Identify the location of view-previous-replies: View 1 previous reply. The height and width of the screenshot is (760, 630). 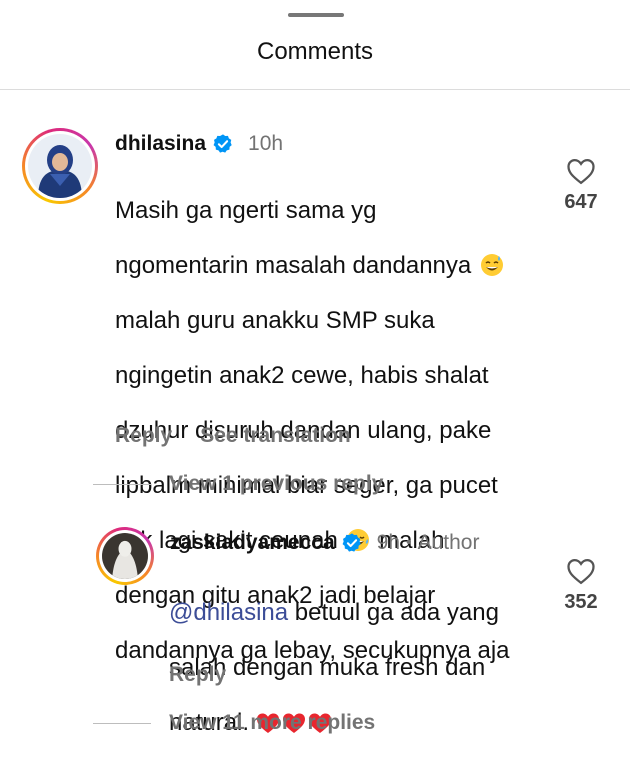
(238, 484).